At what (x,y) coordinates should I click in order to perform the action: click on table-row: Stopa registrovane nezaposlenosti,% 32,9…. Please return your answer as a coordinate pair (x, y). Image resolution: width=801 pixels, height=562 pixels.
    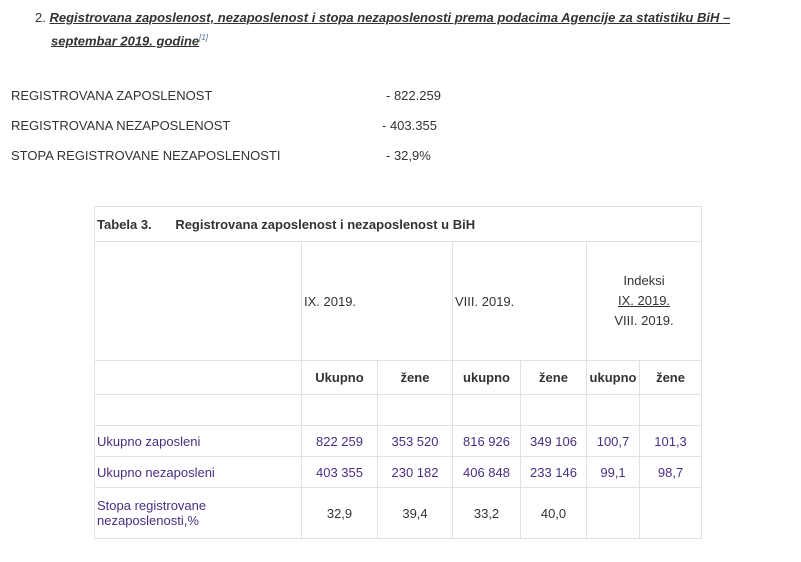
    Looking at the image, I should click on (398, 513).